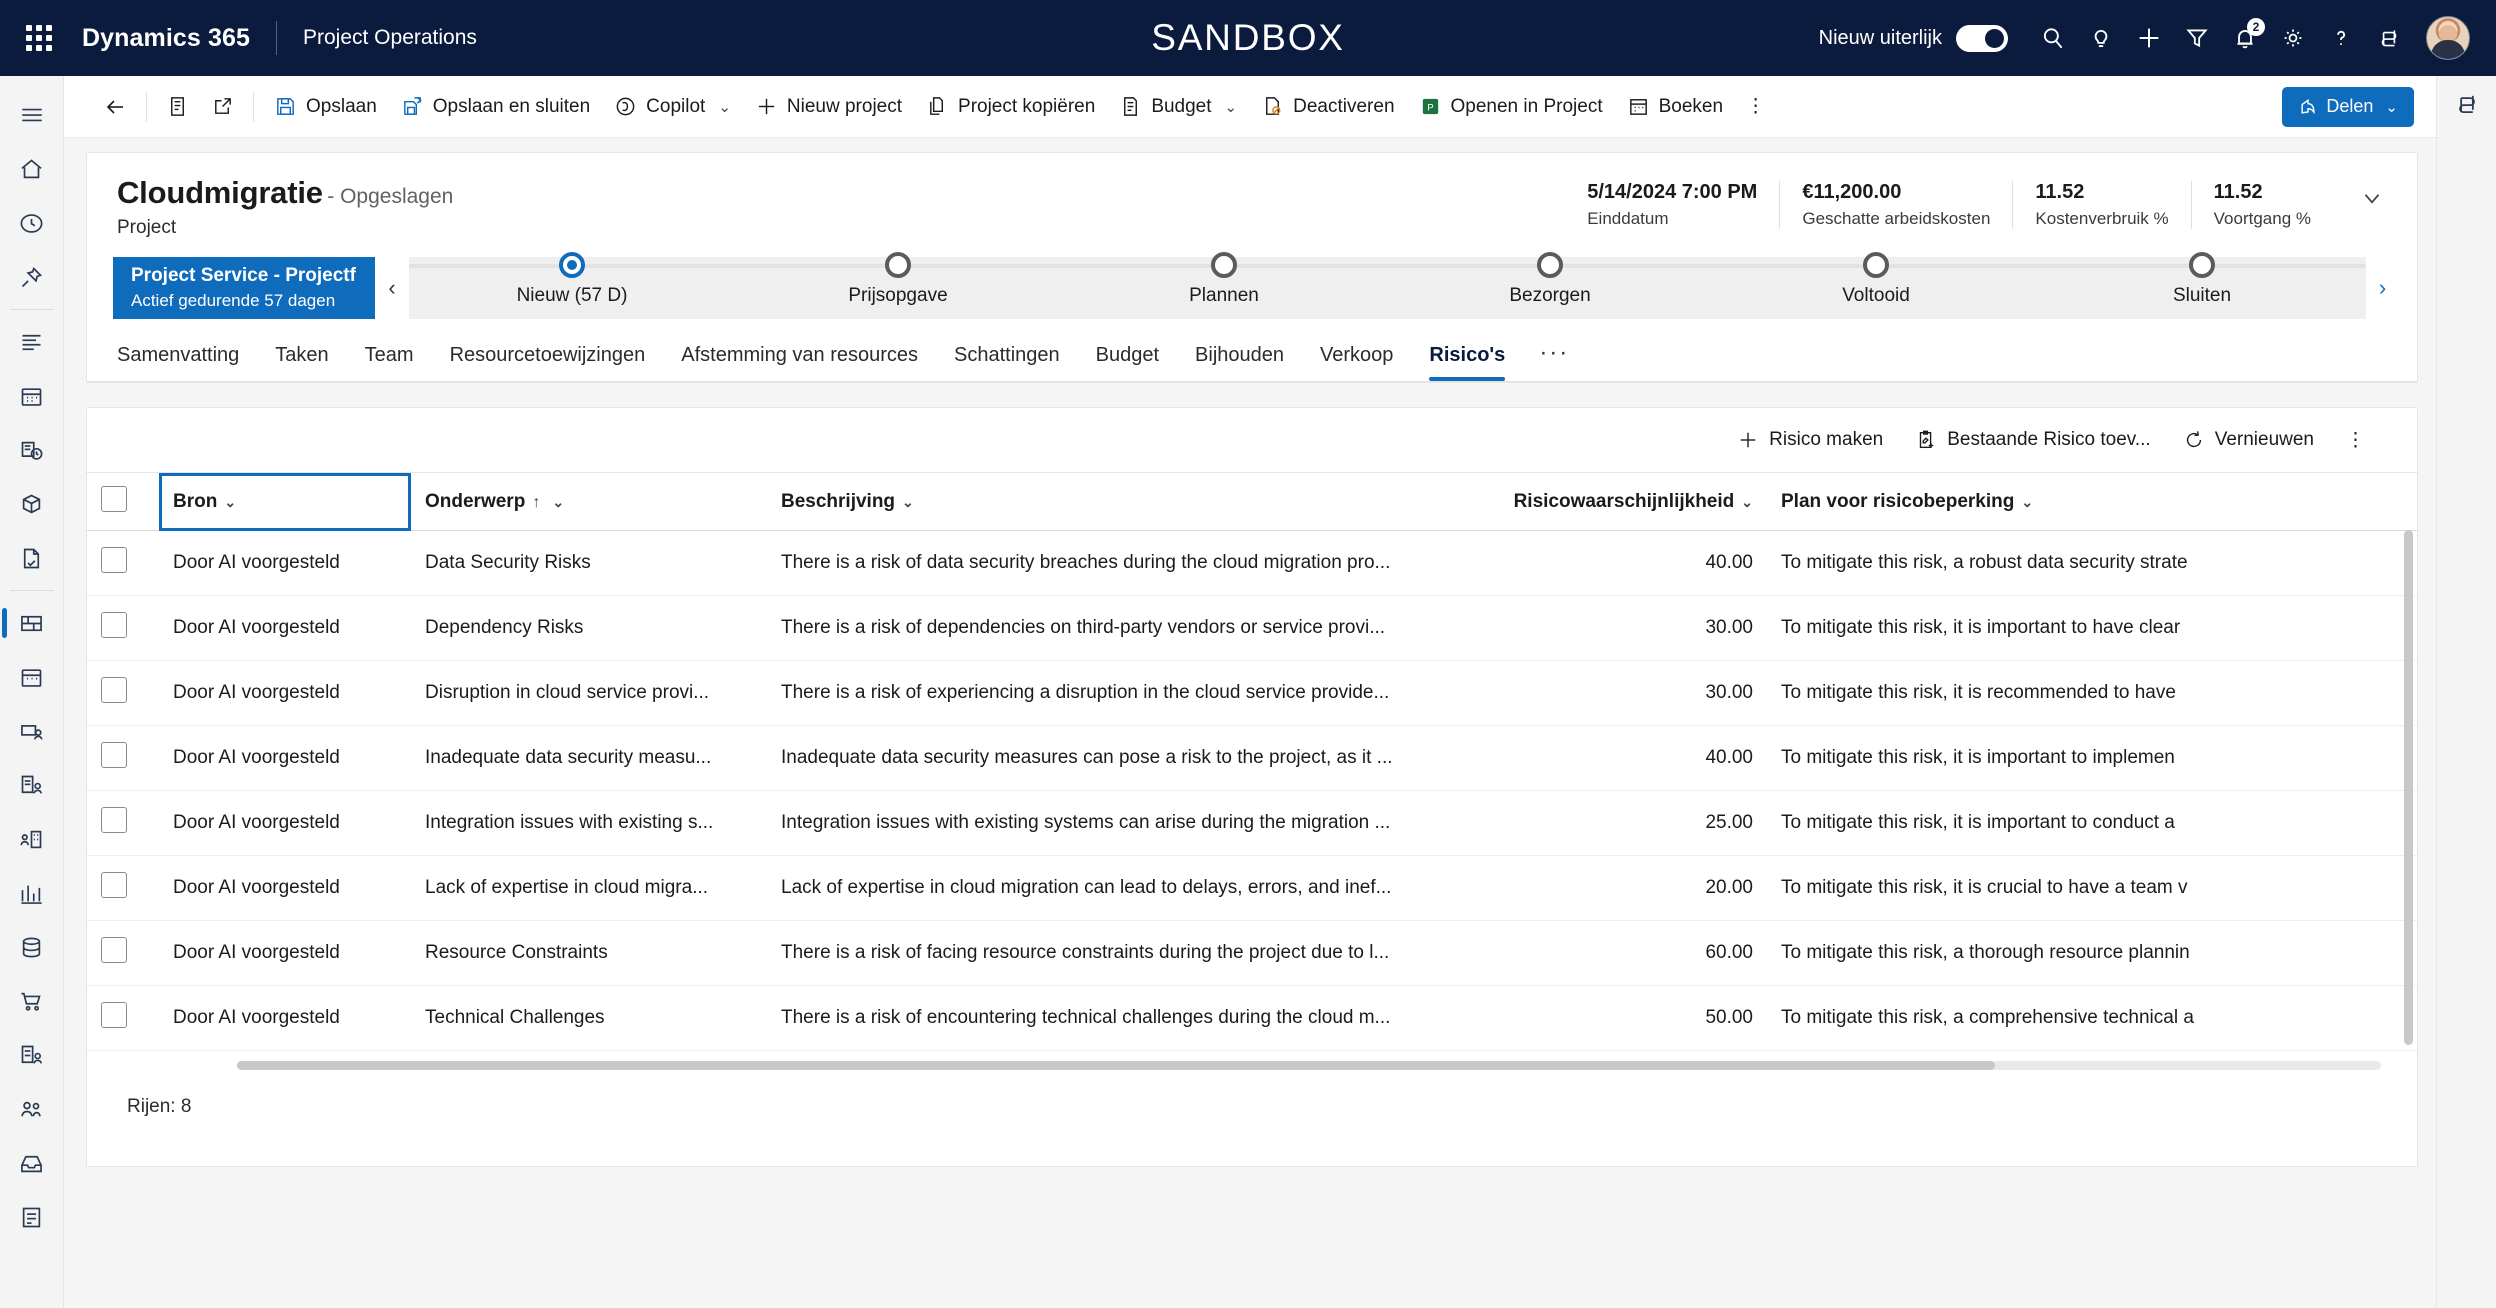 The image size is (2496, 1308). What do you see at coordinates (589, 501) in the screenshot?
I see `column-header-onderwerp: Onderwerp ↑ ⌄` at bounding box center [589, 501].